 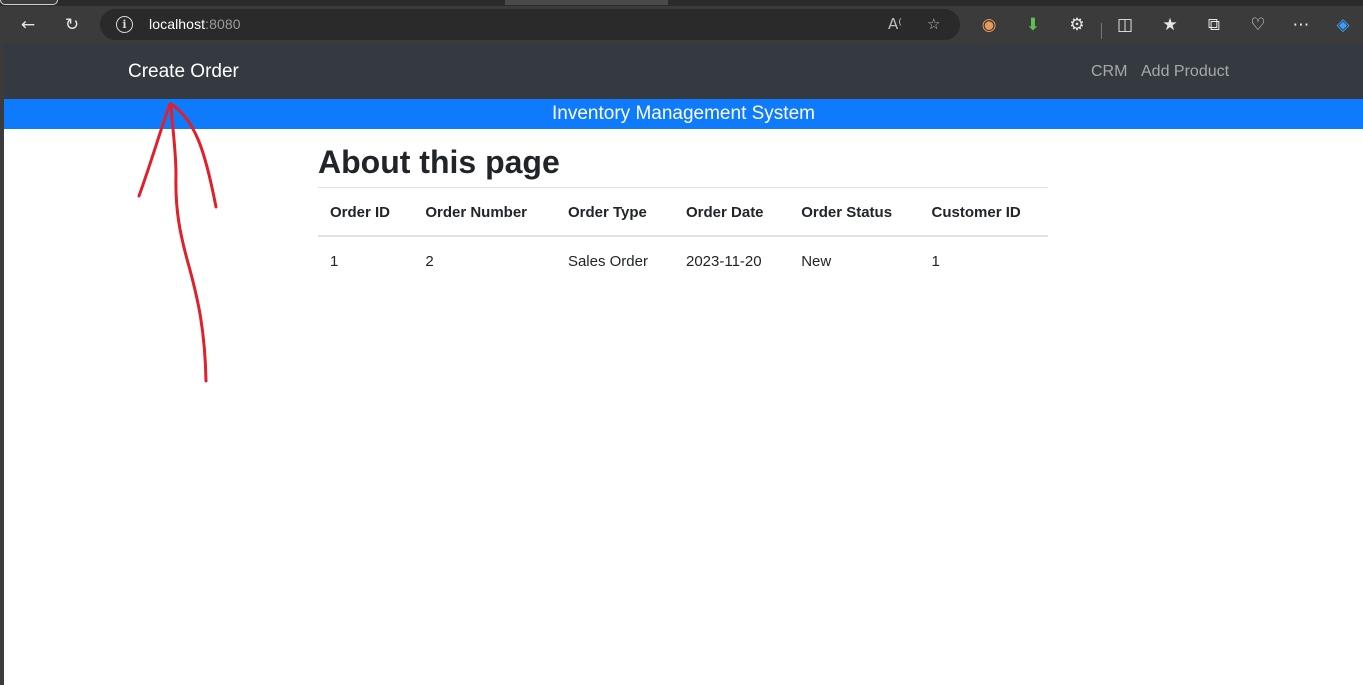 I want to click on column-header-order-date: Order Date, so click(x=732, y=211).